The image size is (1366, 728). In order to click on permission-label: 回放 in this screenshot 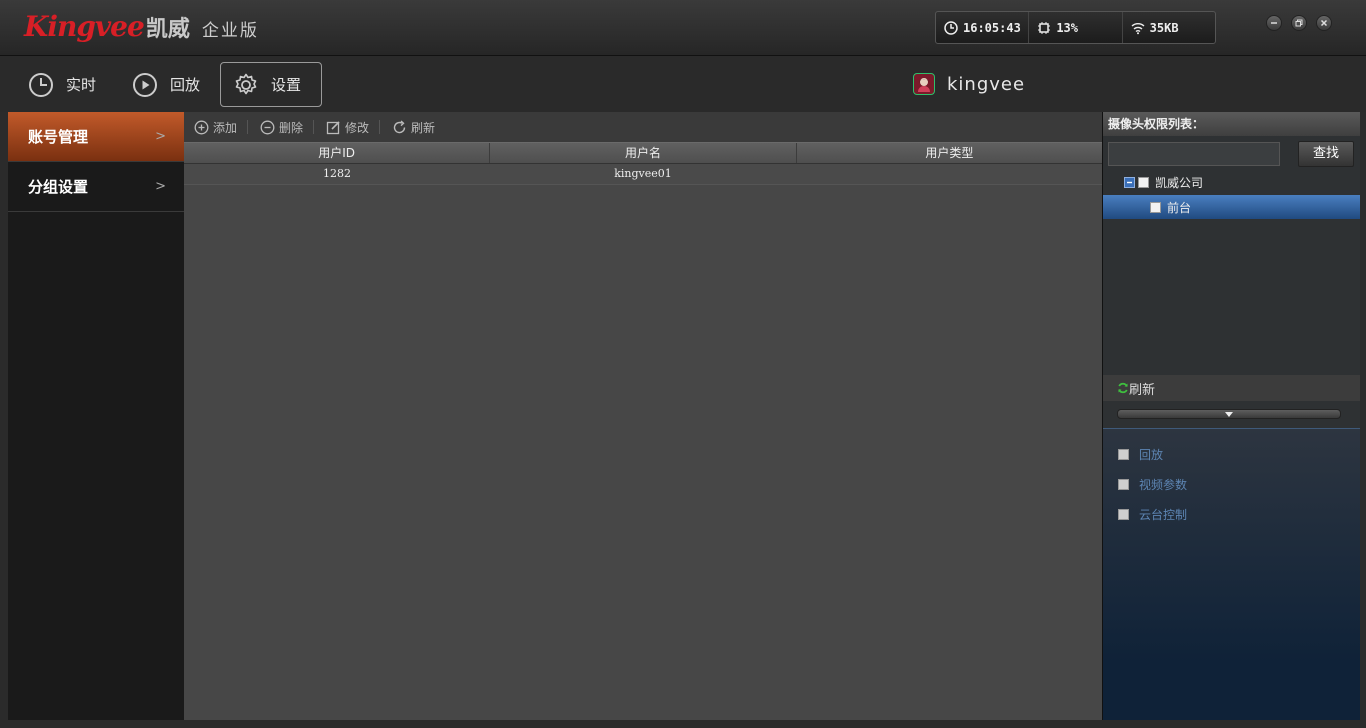, I will do `click(1151, 455)`.